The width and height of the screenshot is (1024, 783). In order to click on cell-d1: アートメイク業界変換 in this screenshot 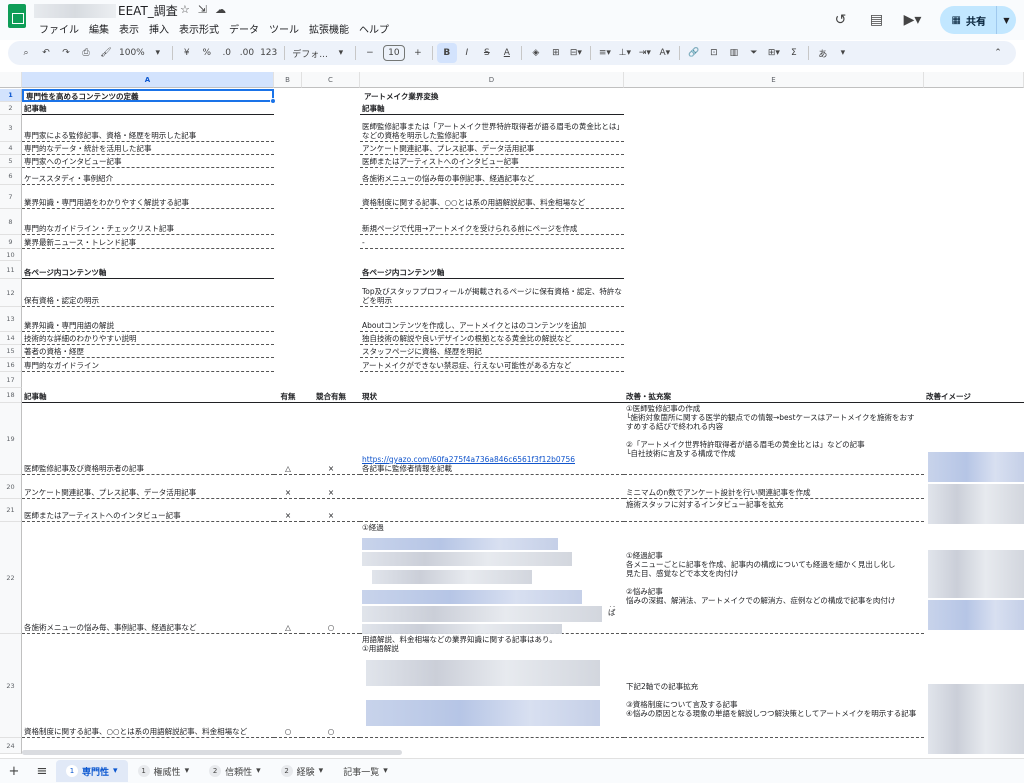, I will do `click(494, 95)`.